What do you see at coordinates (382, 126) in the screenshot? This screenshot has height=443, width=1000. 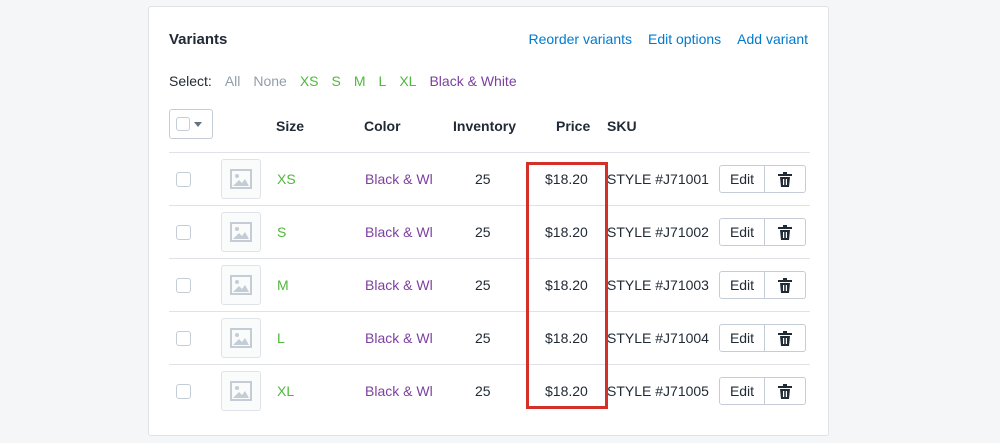 I see `header-color: Color` at bounding box center [382, 126].